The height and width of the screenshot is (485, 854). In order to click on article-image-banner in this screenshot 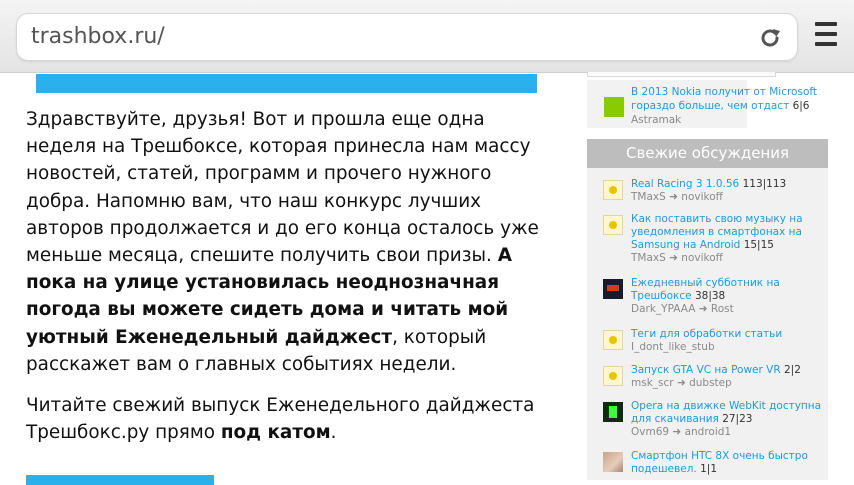, I will do `click(286, 83)`.